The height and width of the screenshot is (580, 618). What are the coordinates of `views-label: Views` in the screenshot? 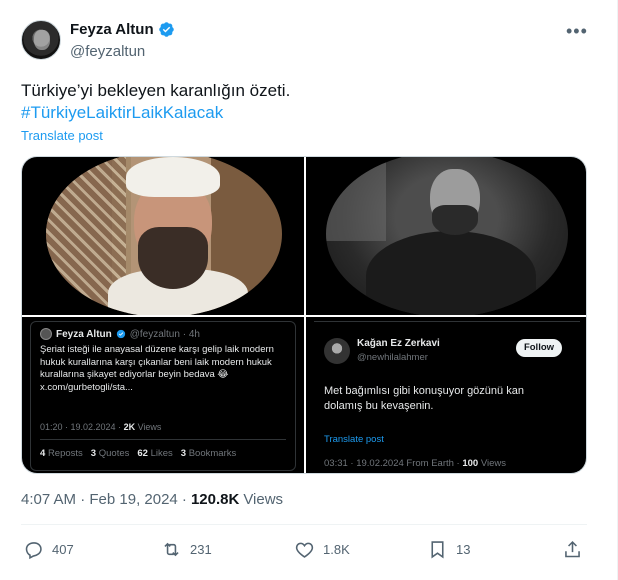 It's located at (263, 499).